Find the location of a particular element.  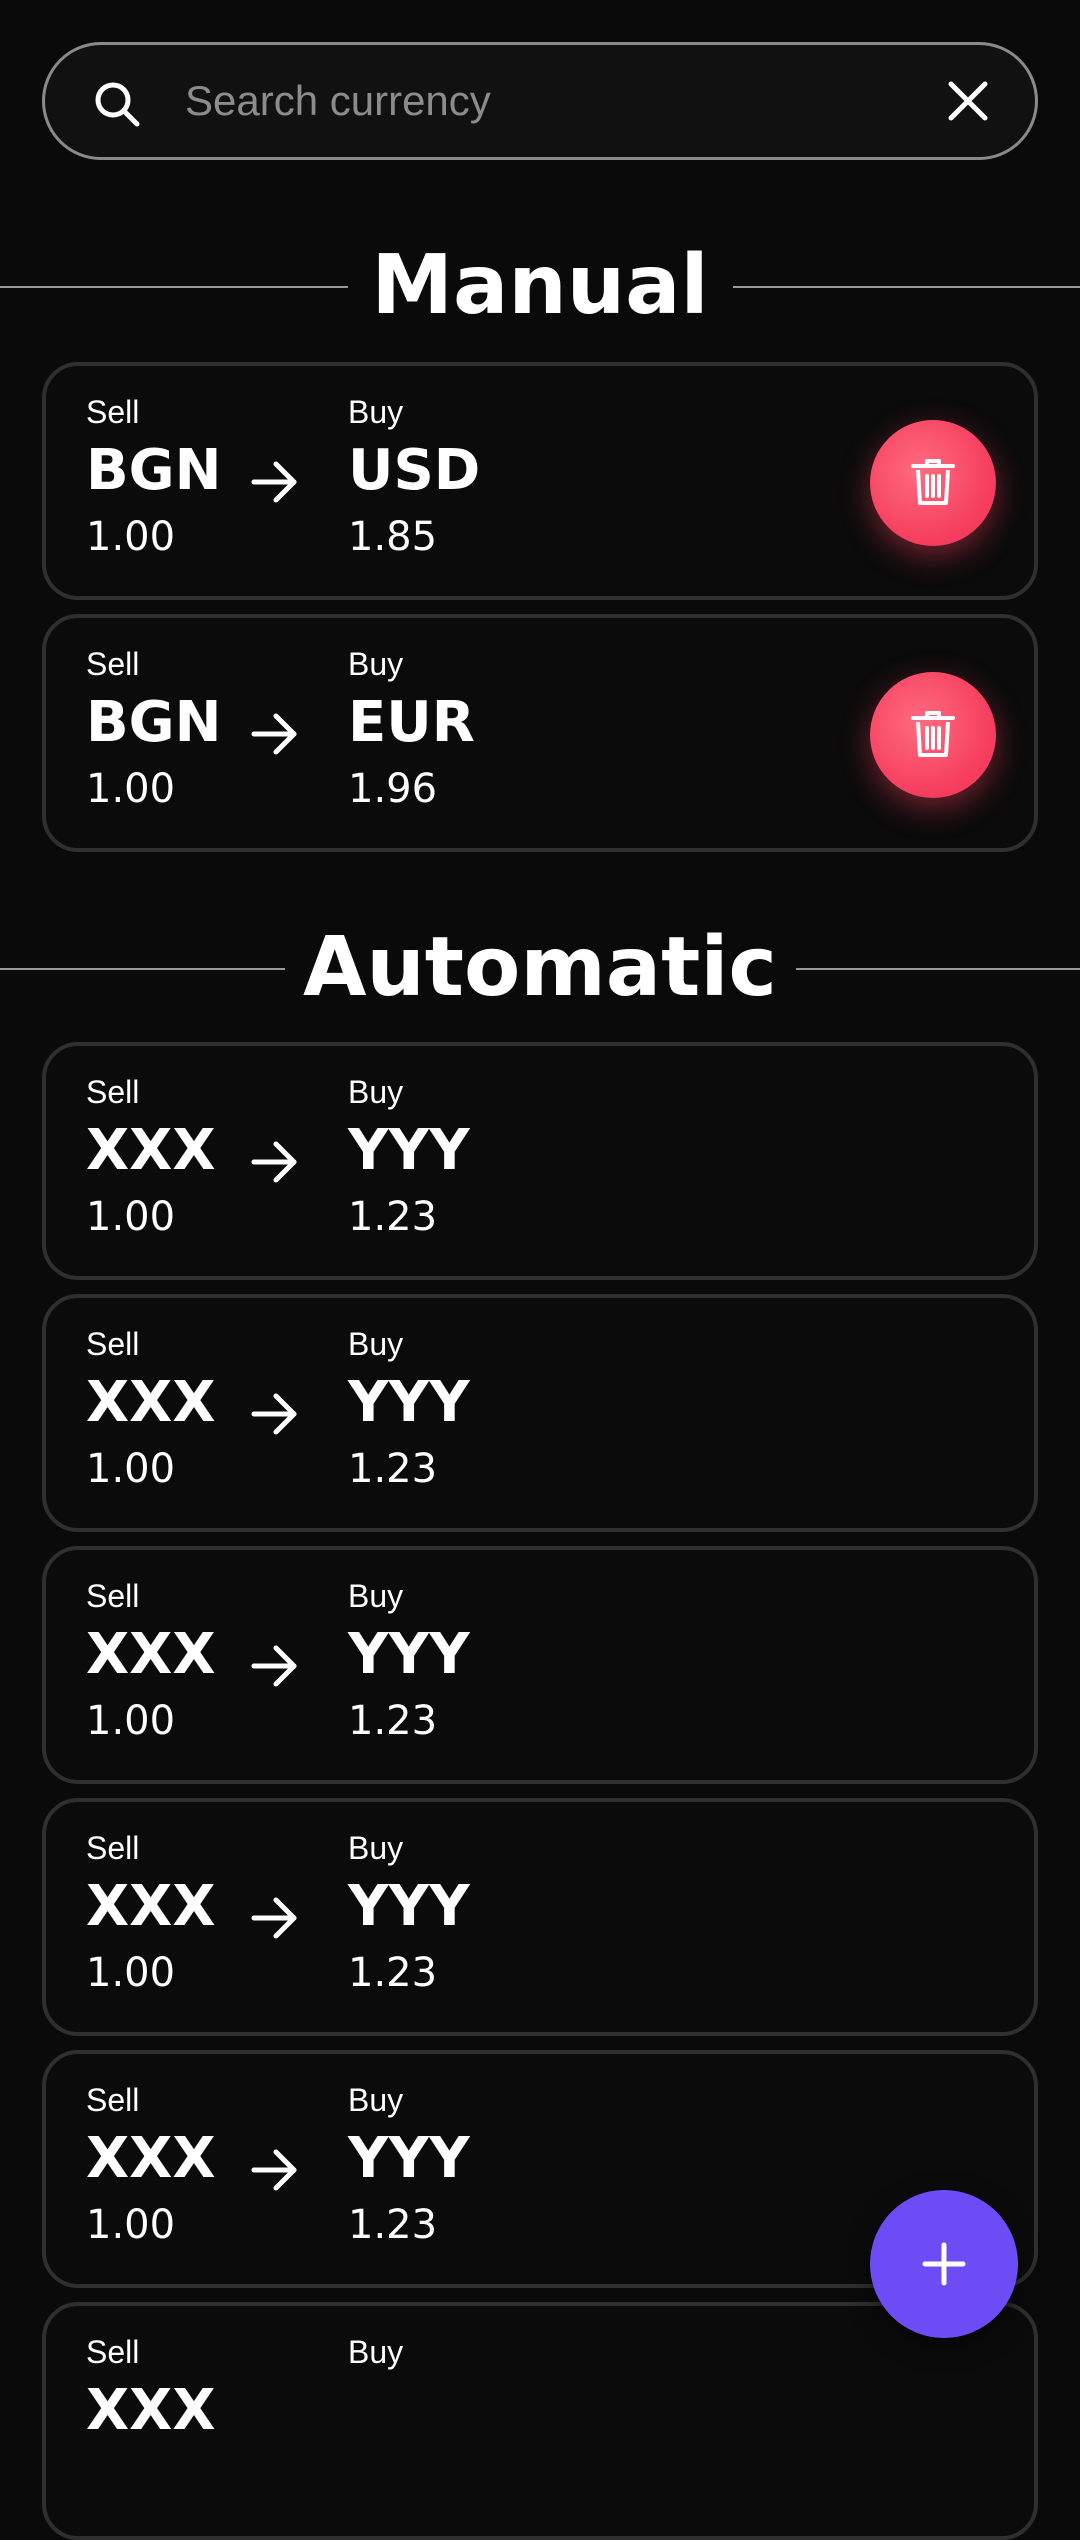

buy-amount: 1.96 is located at coordinates (393, 789).